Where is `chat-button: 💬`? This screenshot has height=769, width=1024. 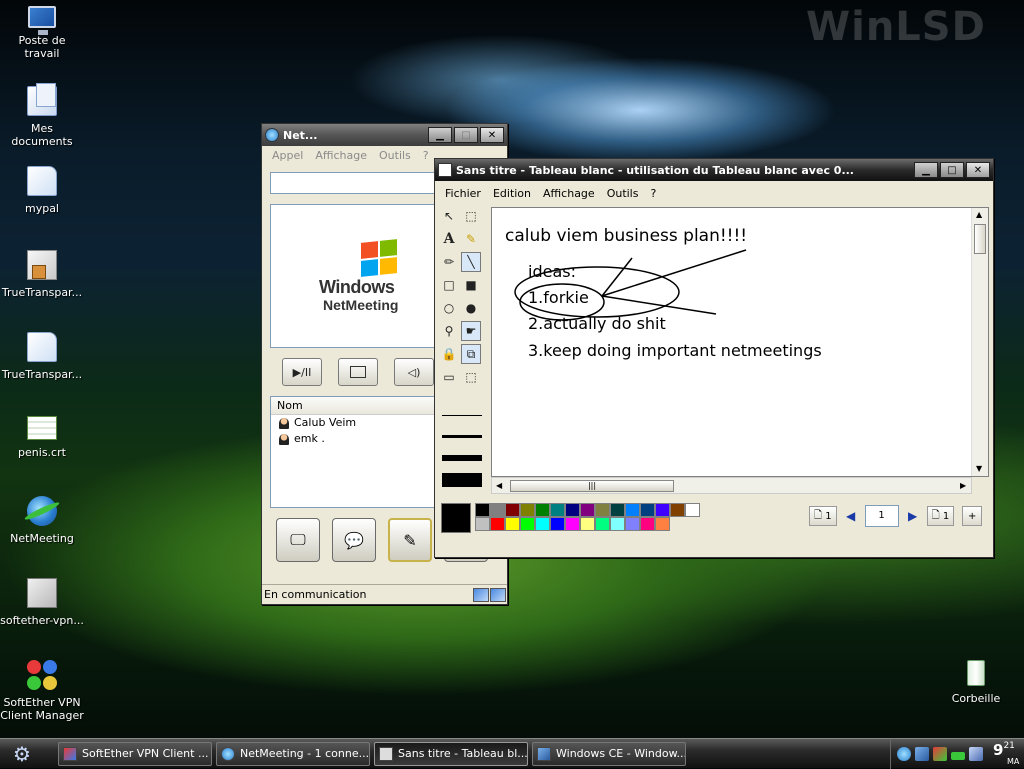 chat-button: 💬 is located at coordinates (354, 540).